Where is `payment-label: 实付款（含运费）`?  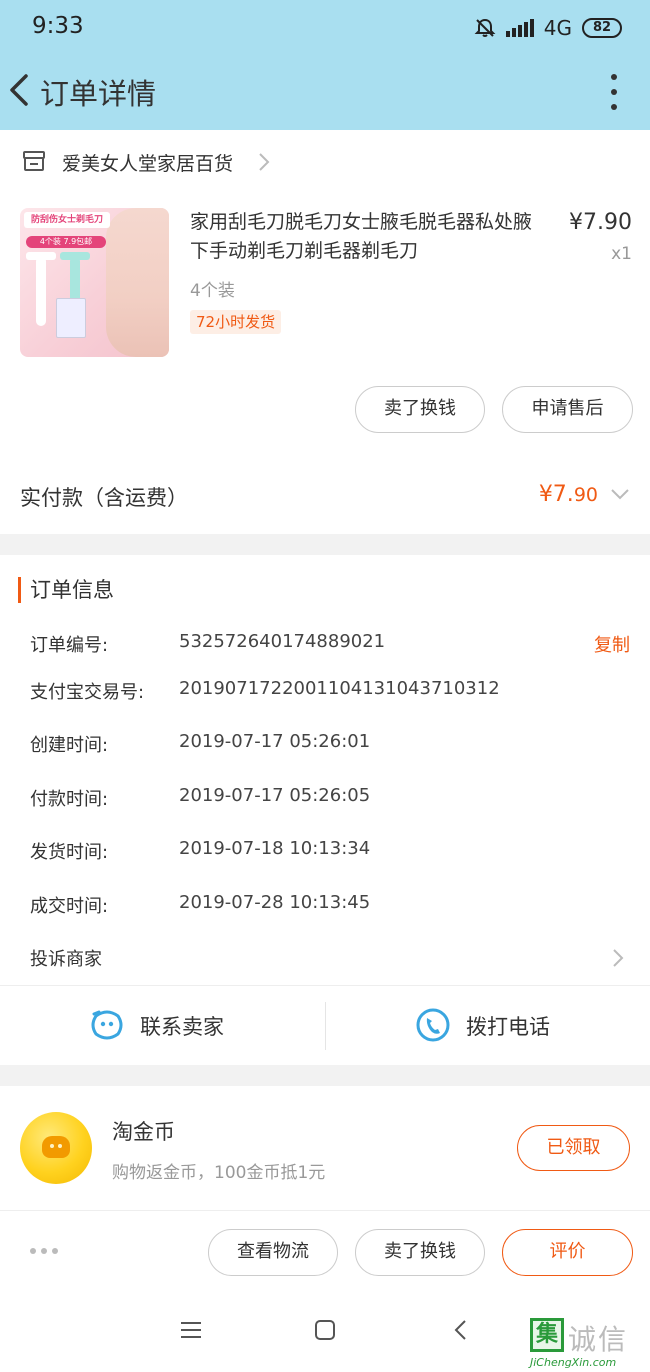
payment-label: 实付款（含运费） is located at coordinates (104, 498).